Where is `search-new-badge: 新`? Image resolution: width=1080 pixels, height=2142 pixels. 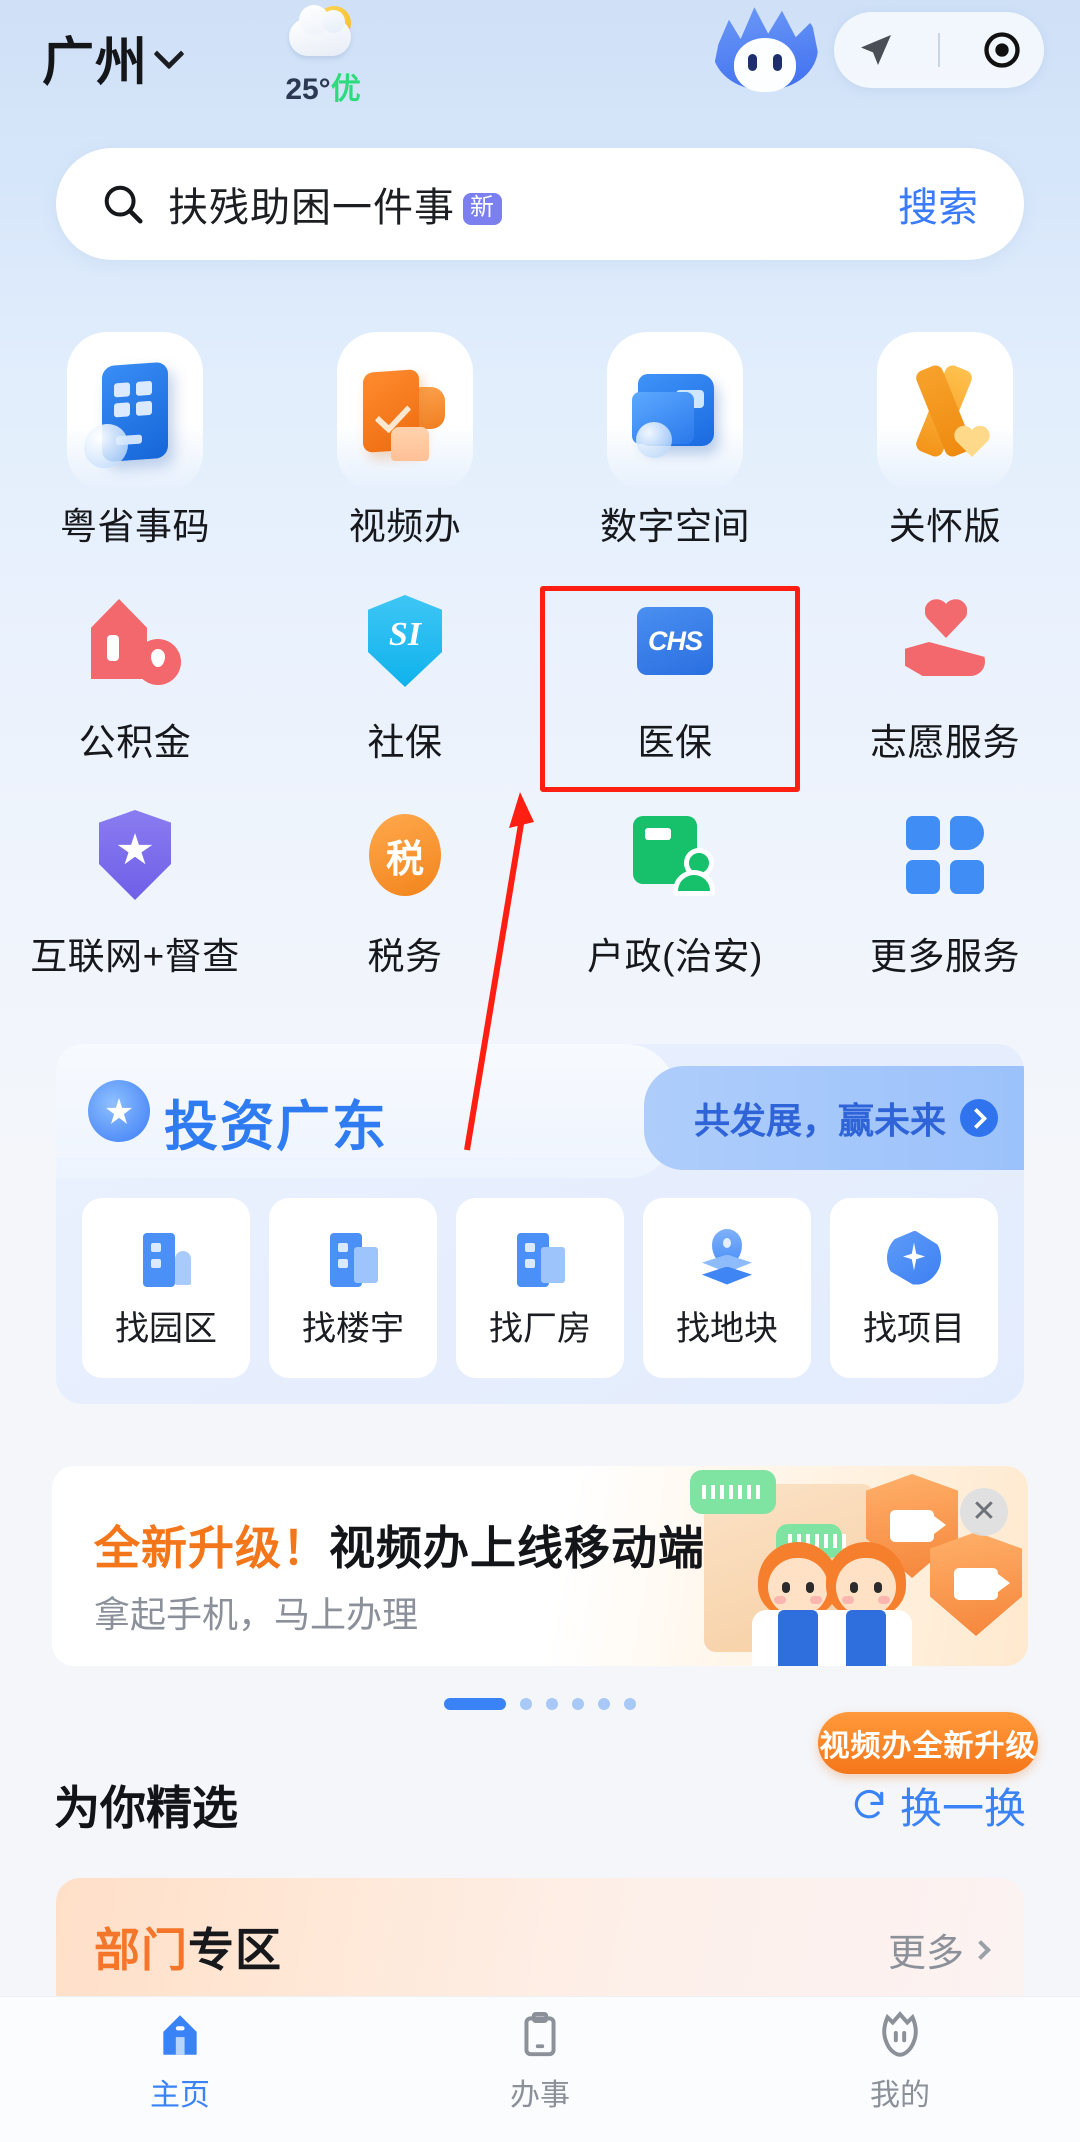 search-new-badge: 新 is located at coordinates (482, 209).